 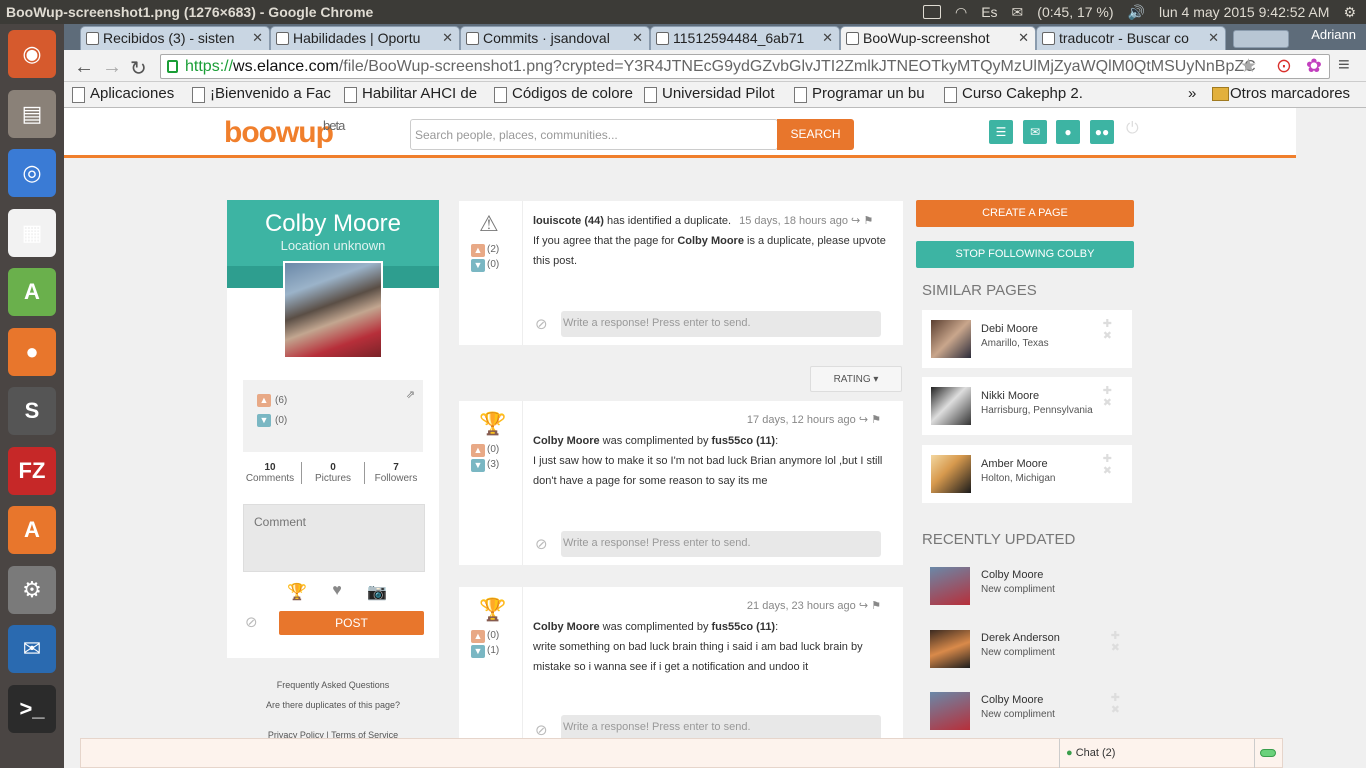 I want to click on similar-page-item: Amber Moore Holton, Michigan ✚ ✖, so click(x=1027, y=474).